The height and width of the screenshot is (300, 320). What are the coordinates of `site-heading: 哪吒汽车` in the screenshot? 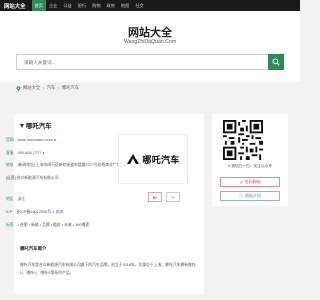 It's located at (36, 125).